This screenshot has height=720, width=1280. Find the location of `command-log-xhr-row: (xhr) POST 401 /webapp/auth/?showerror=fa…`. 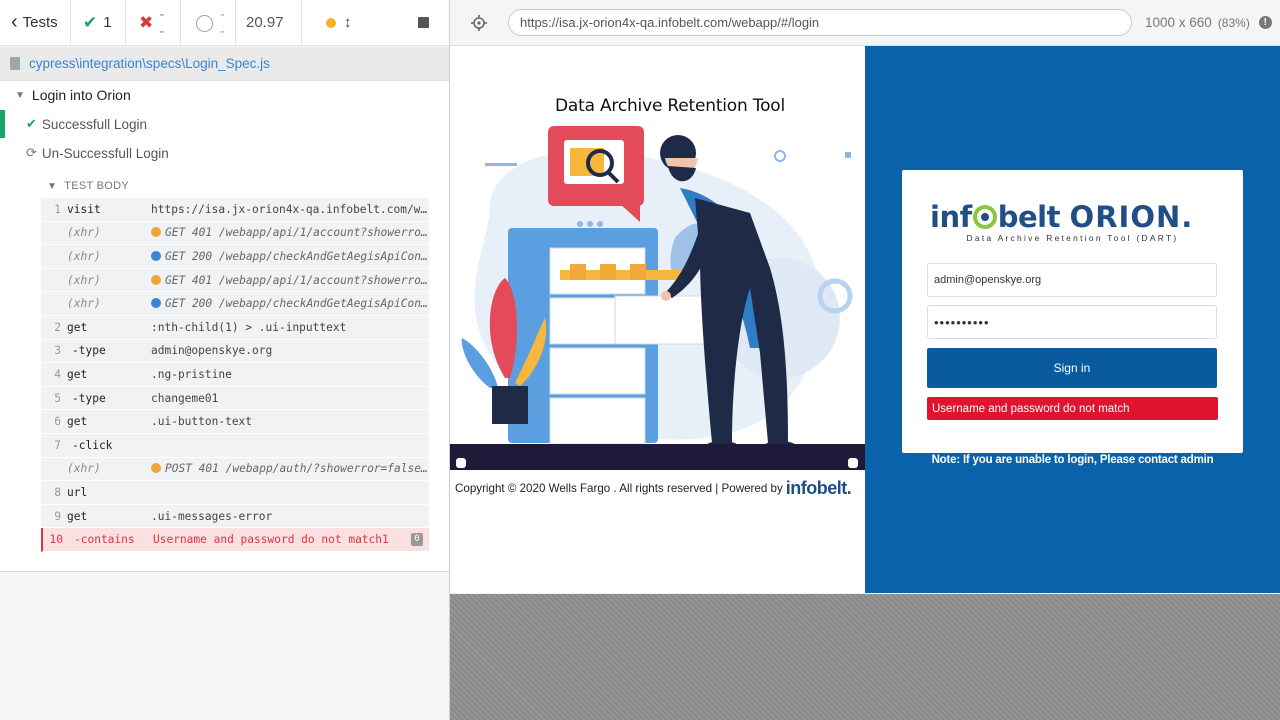

command-log-xhr-row: (xhr) POST 401 /webapp/auth/?showerror=fa… is located at coordinates (235, 469).